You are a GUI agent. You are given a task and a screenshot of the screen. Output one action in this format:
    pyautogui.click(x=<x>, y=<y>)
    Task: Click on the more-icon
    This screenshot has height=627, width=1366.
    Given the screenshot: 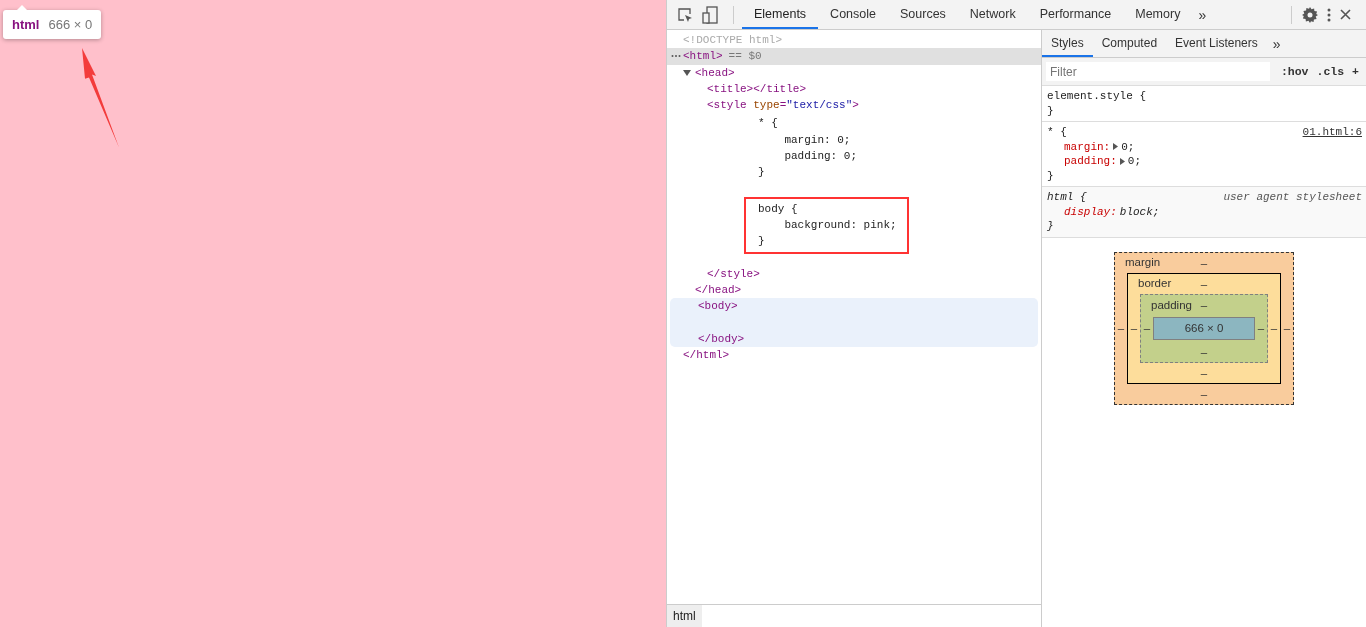 What is the action you would take?
    pyautogui.click(x=676, y=56)
    